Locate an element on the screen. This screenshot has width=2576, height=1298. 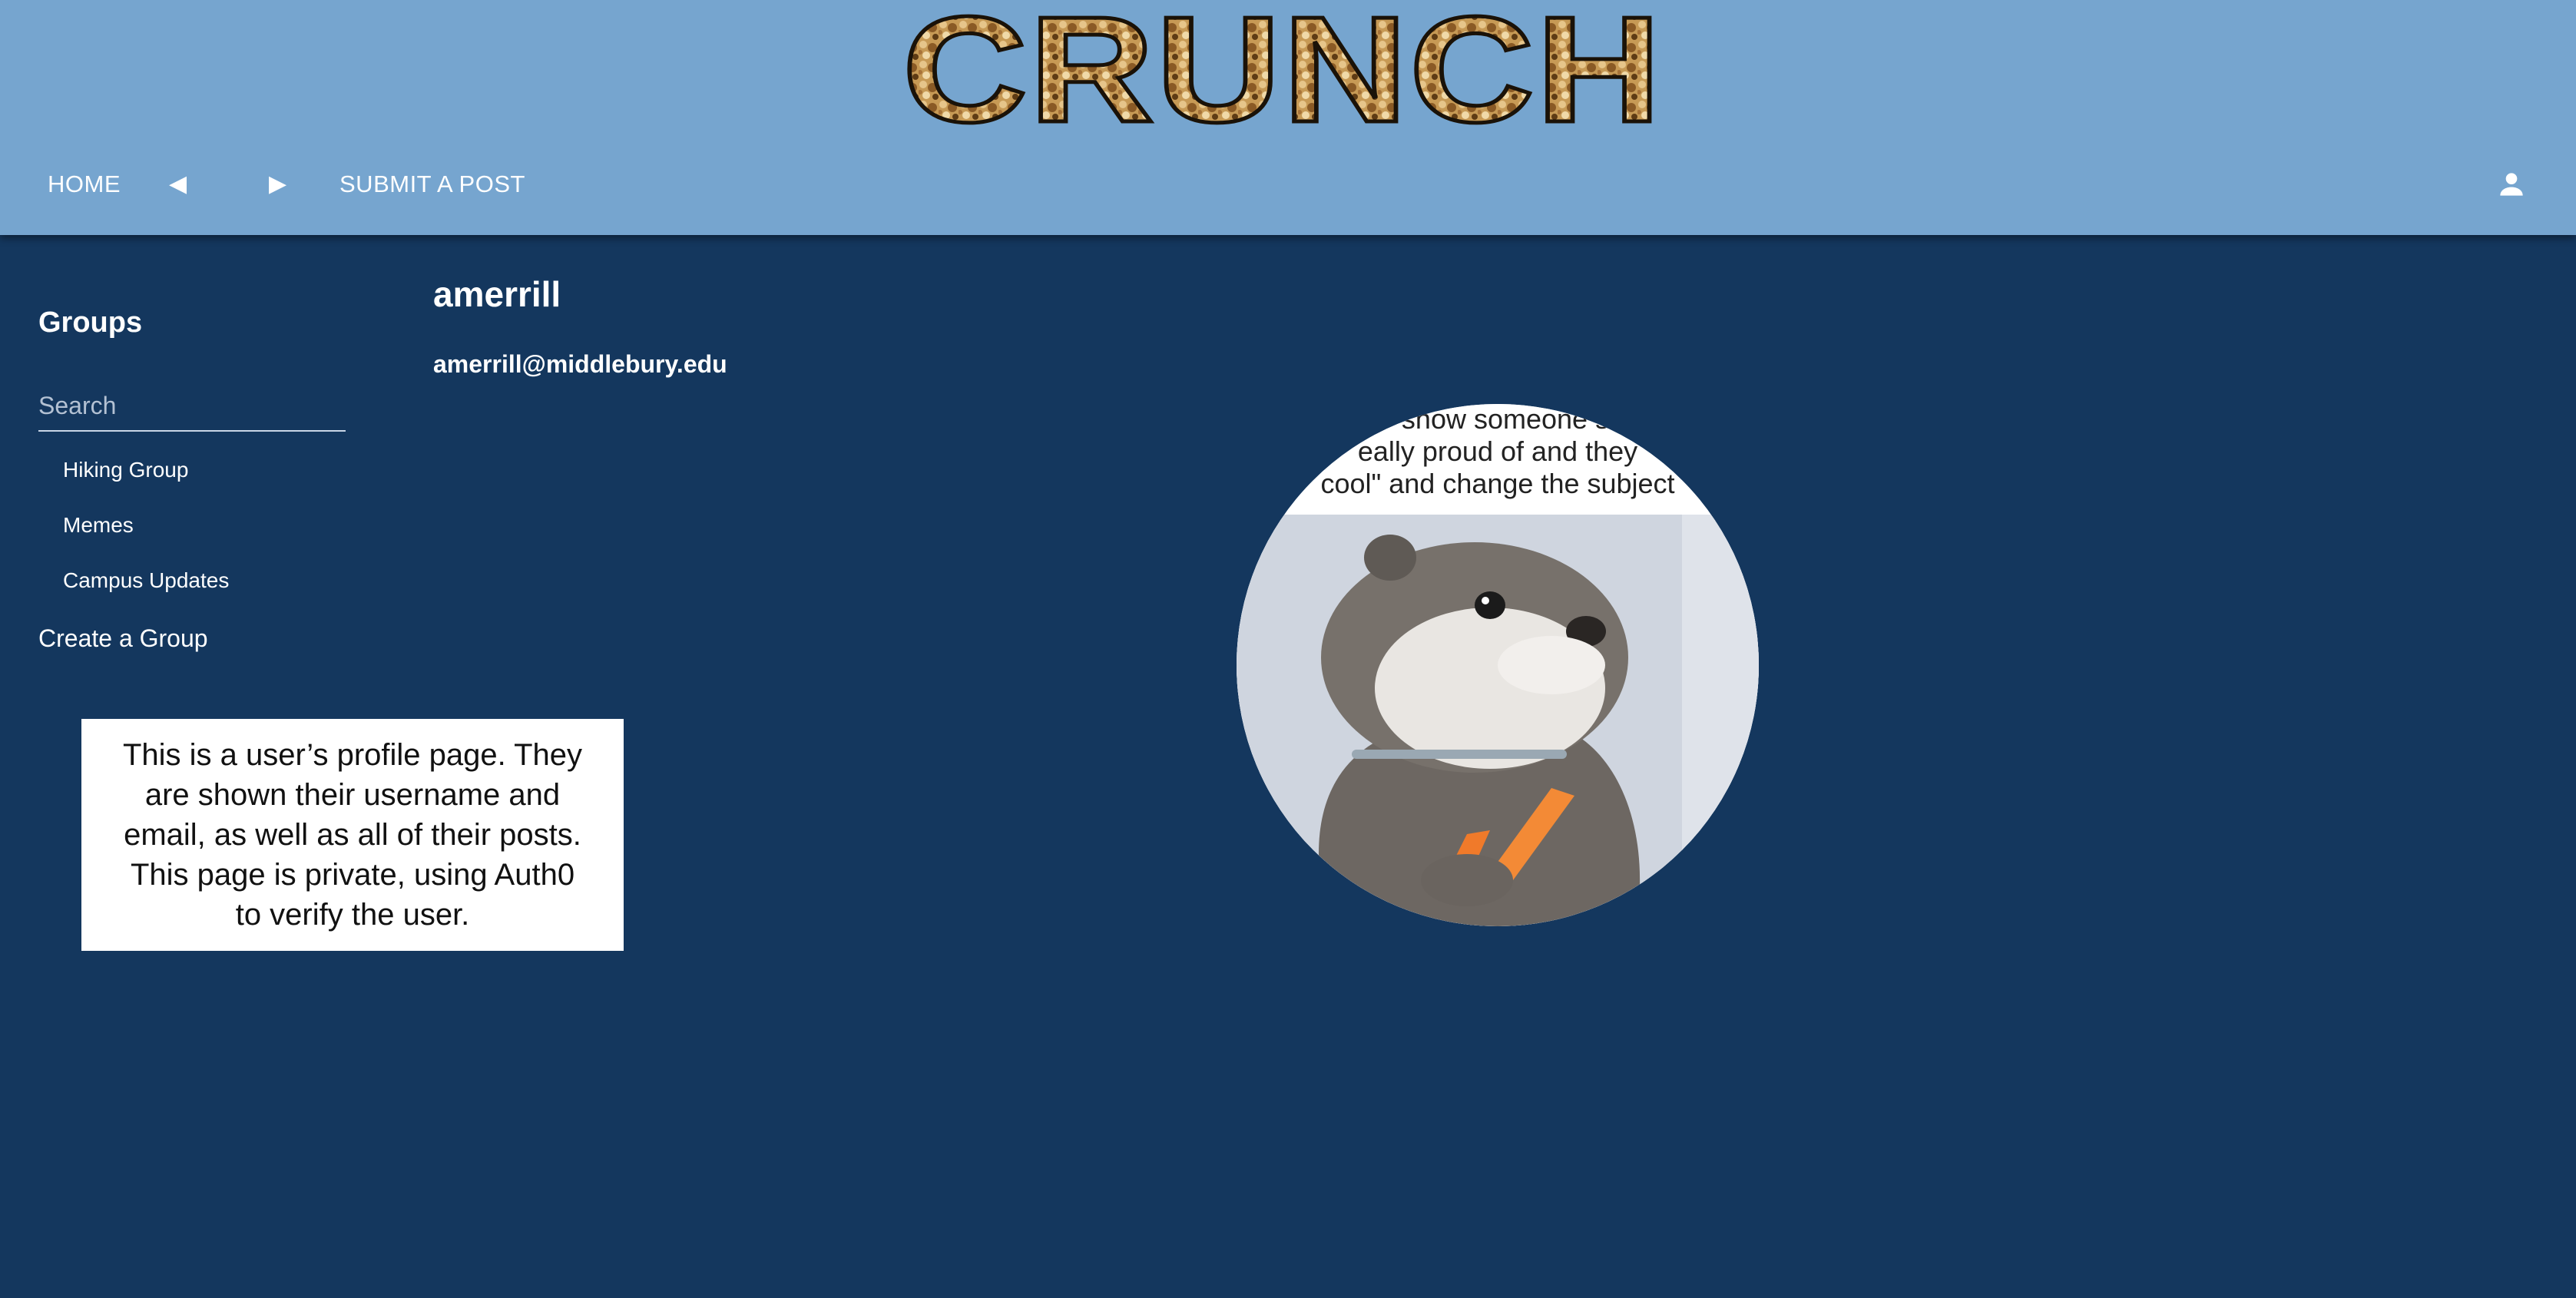
group-search-field is located at coordinates (192, 407).